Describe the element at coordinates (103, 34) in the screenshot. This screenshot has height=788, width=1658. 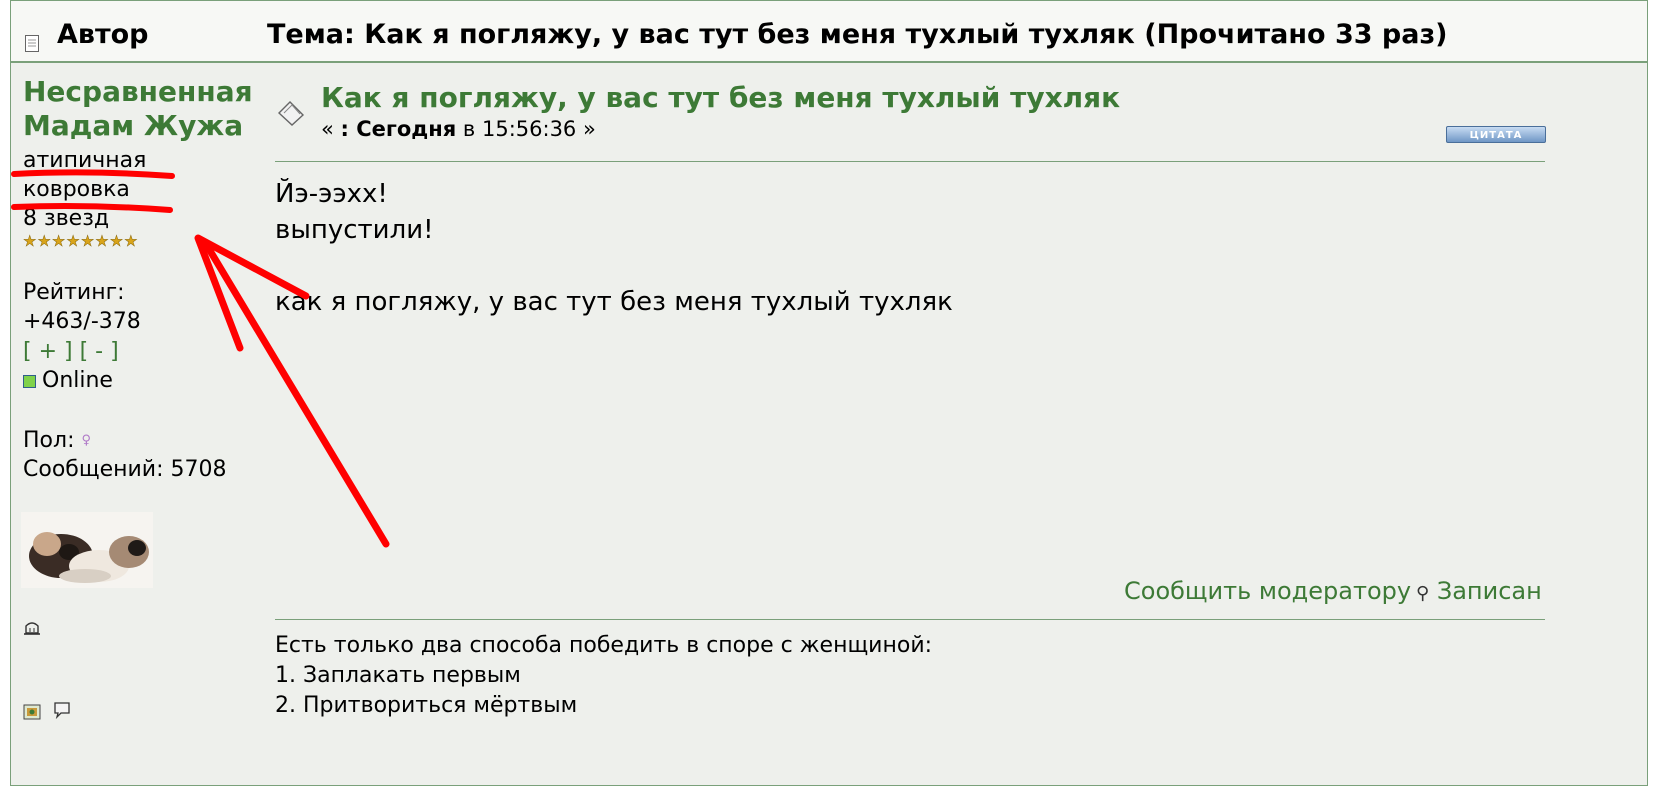
I see `author-column-heading: Автор` at that location.